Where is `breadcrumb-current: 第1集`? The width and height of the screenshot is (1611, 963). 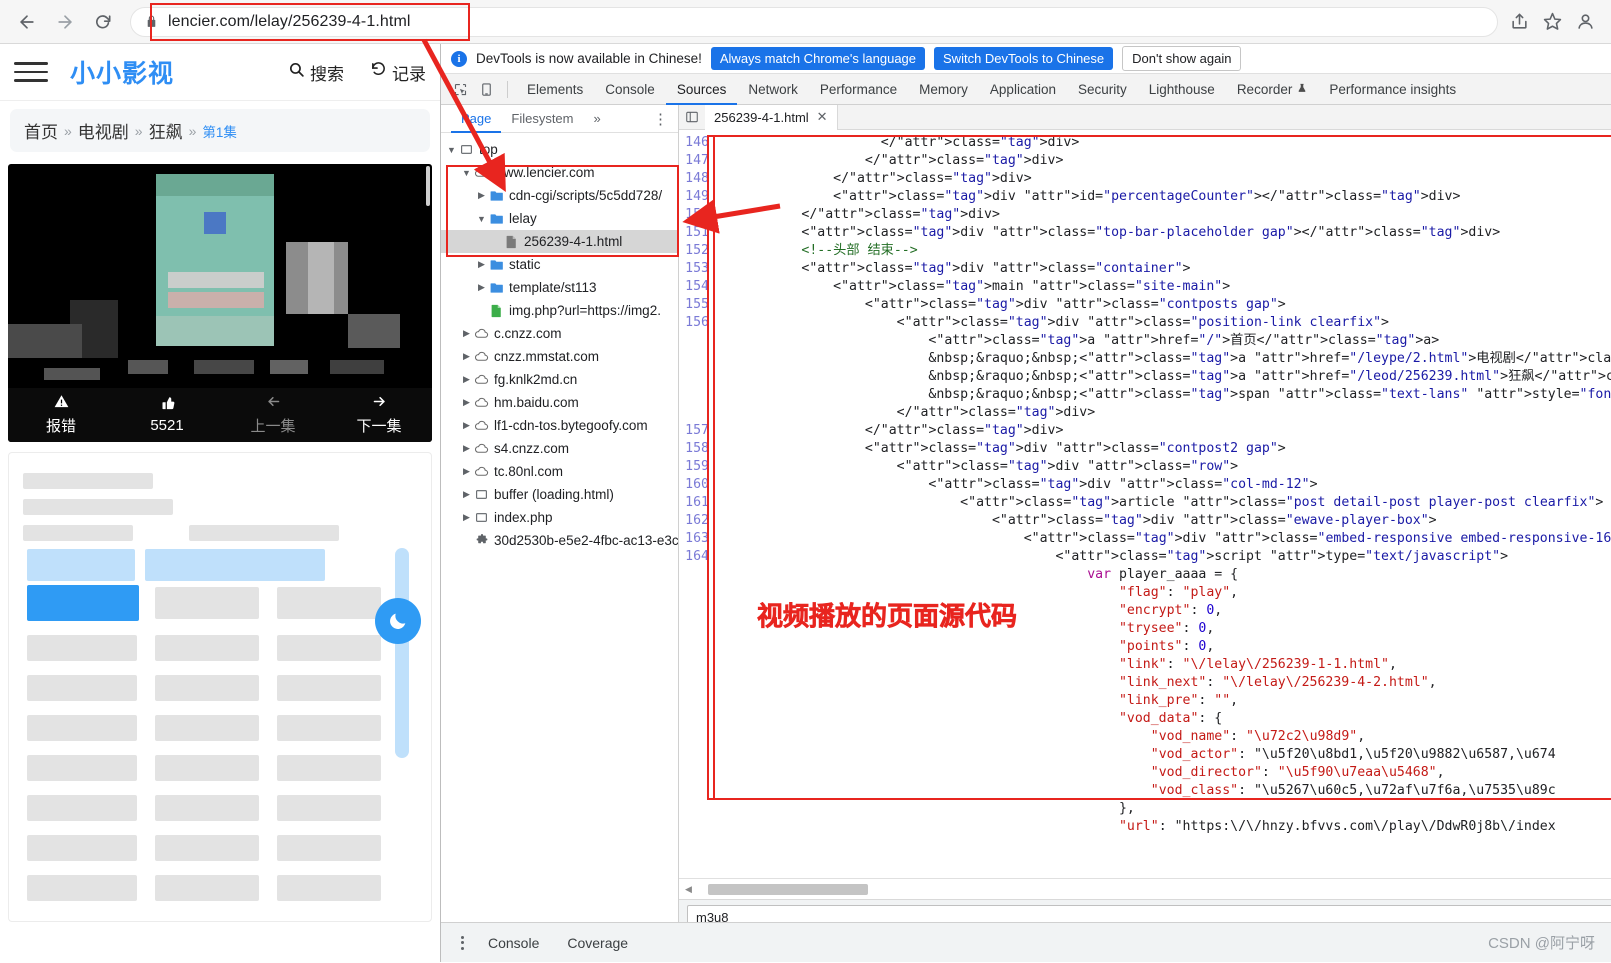
breadcrumb-current: 第1集 is located at coordinates (219, 132).